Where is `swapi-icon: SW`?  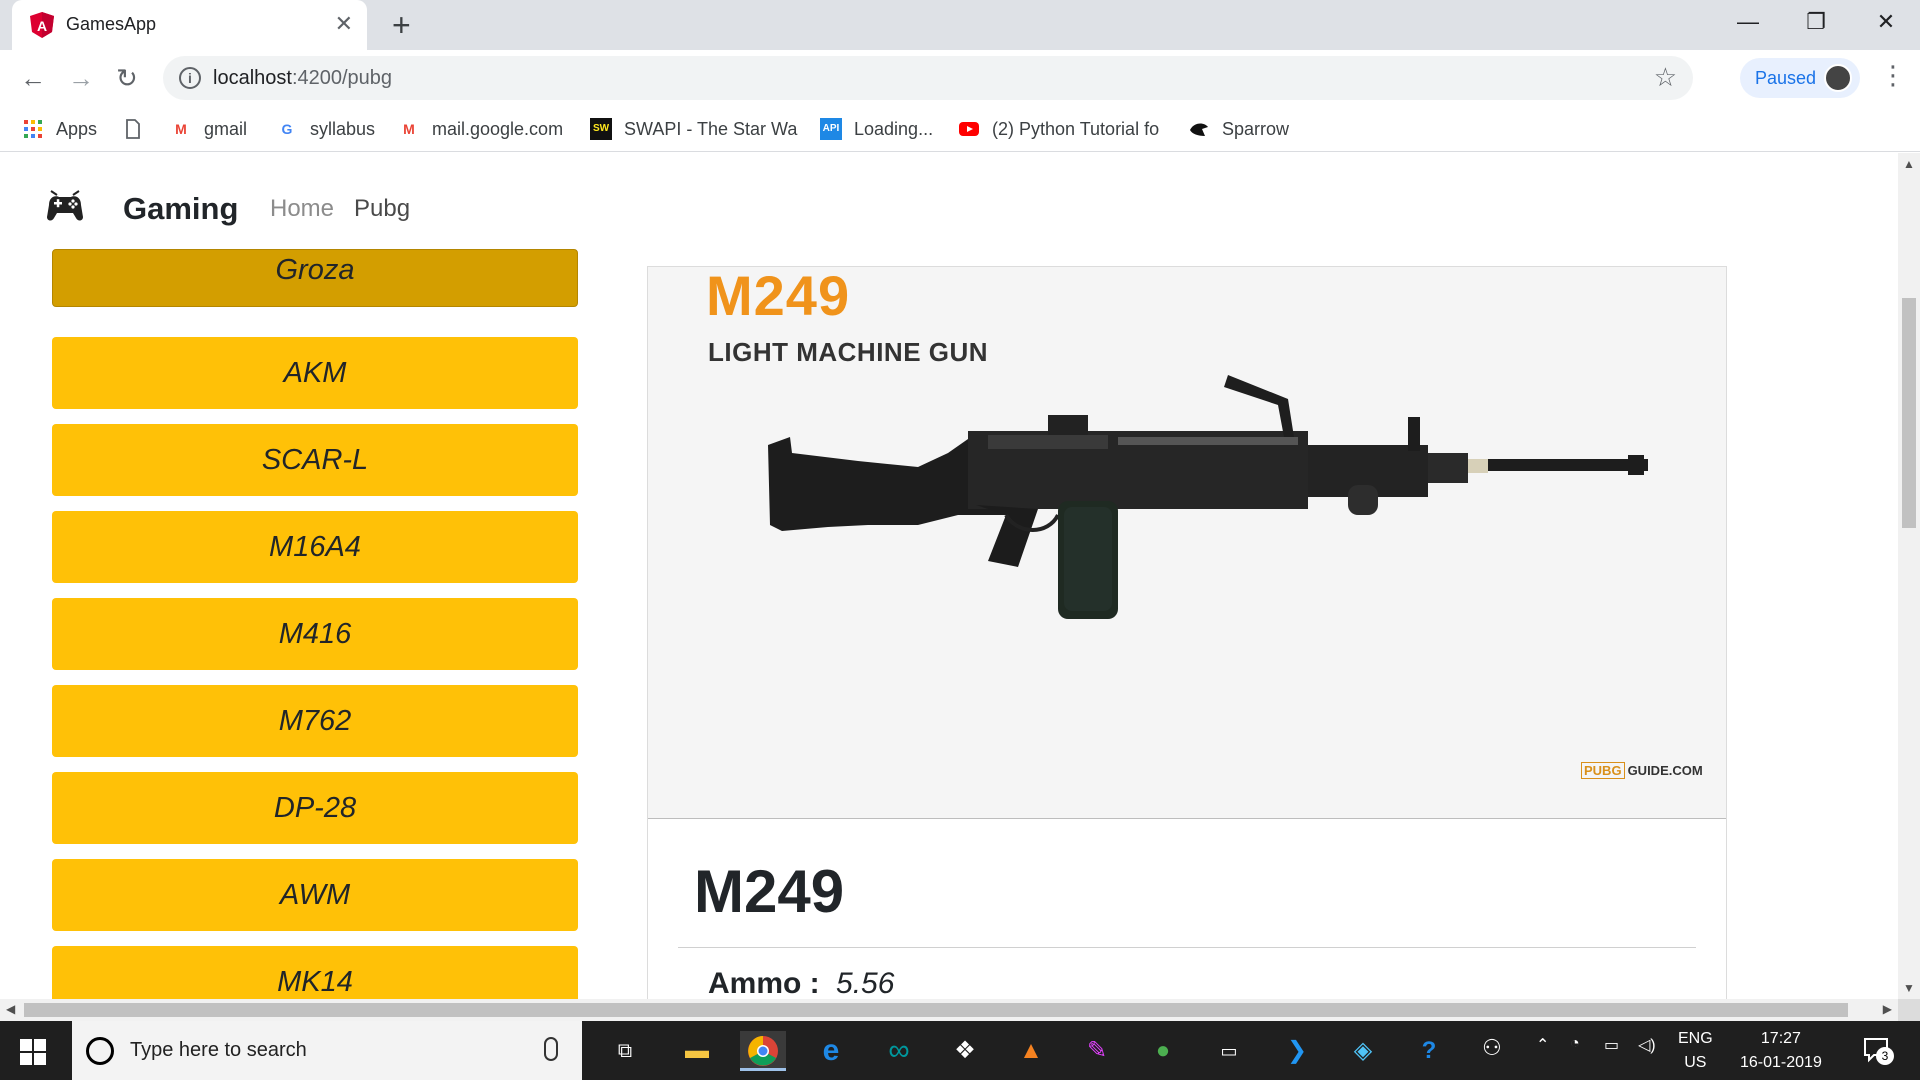 swapi-icon: SW is located at coordinates (601, 129).